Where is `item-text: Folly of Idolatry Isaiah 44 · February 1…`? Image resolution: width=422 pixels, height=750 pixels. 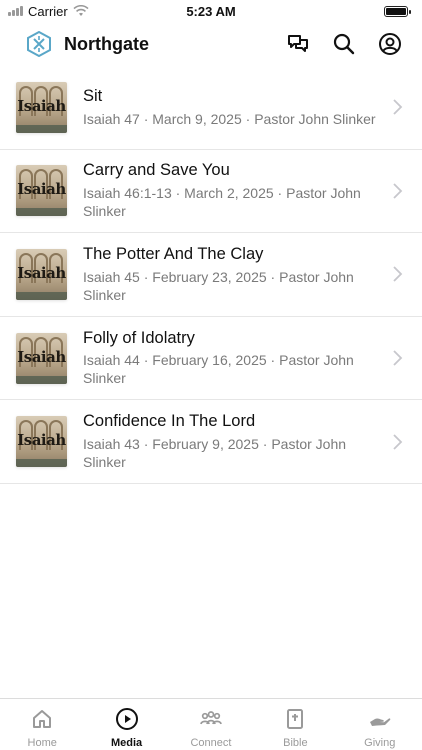
item-text: Folly of Idolatry Isaiah 44 · February 1… is located at coordinates (237, 358).